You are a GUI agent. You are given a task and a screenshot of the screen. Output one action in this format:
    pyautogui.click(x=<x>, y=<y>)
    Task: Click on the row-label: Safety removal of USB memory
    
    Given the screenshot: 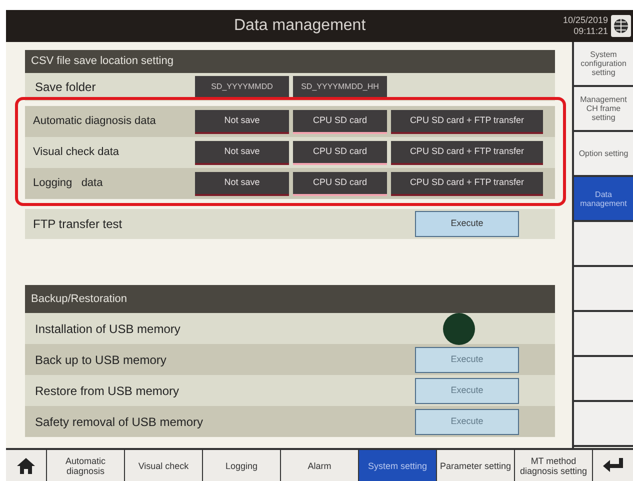 What is the action you would take?
    pyautogui.click(x=119, y=422)
    